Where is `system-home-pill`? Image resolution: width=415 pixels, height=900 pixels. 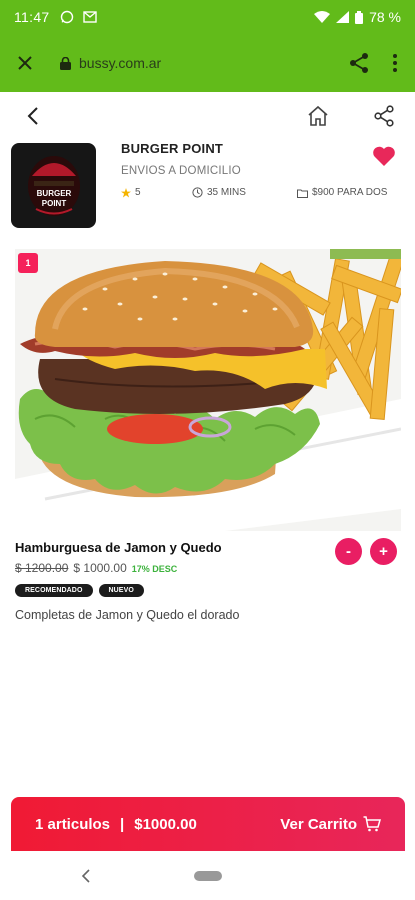
system-home-pill is located at coordinates (208, 876).